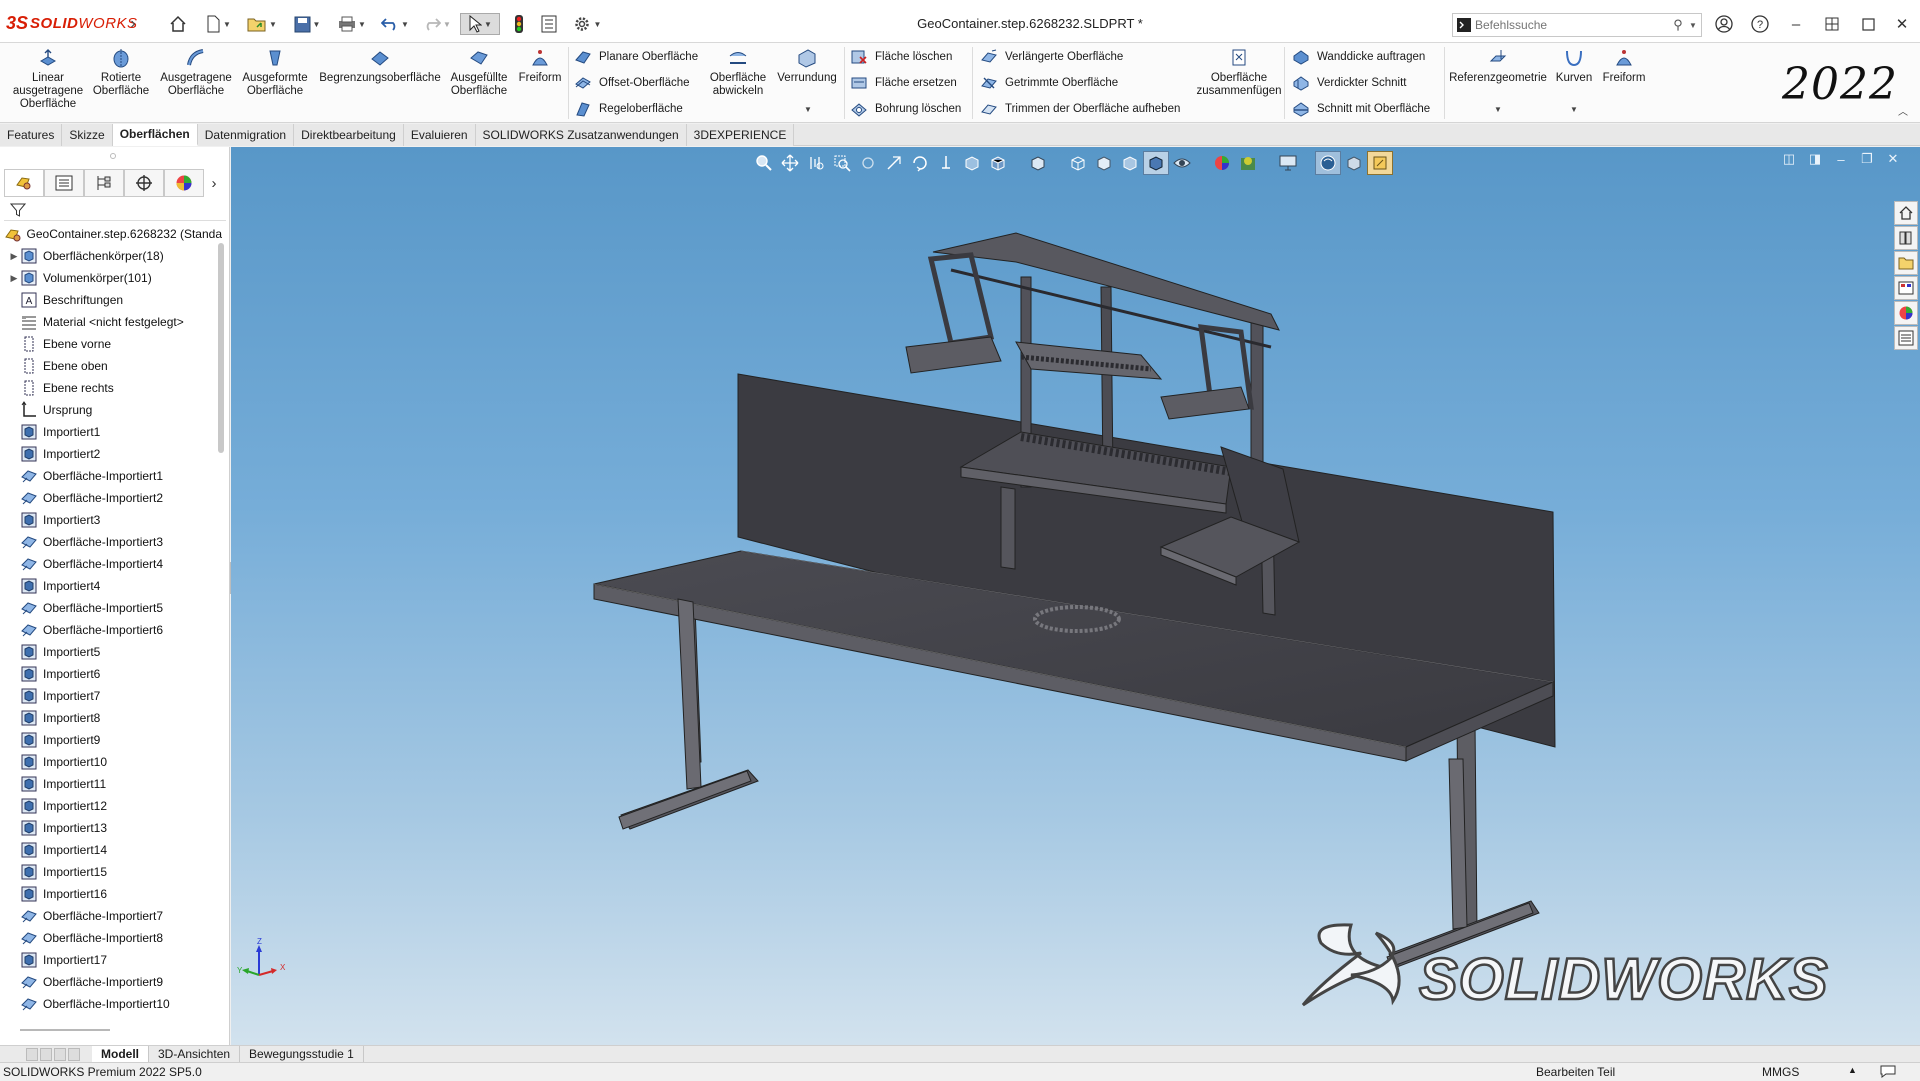  What do you see at coordinates (1571, 25) in the screenshot?
I see `search-input` at bounding box center [1571, 25].